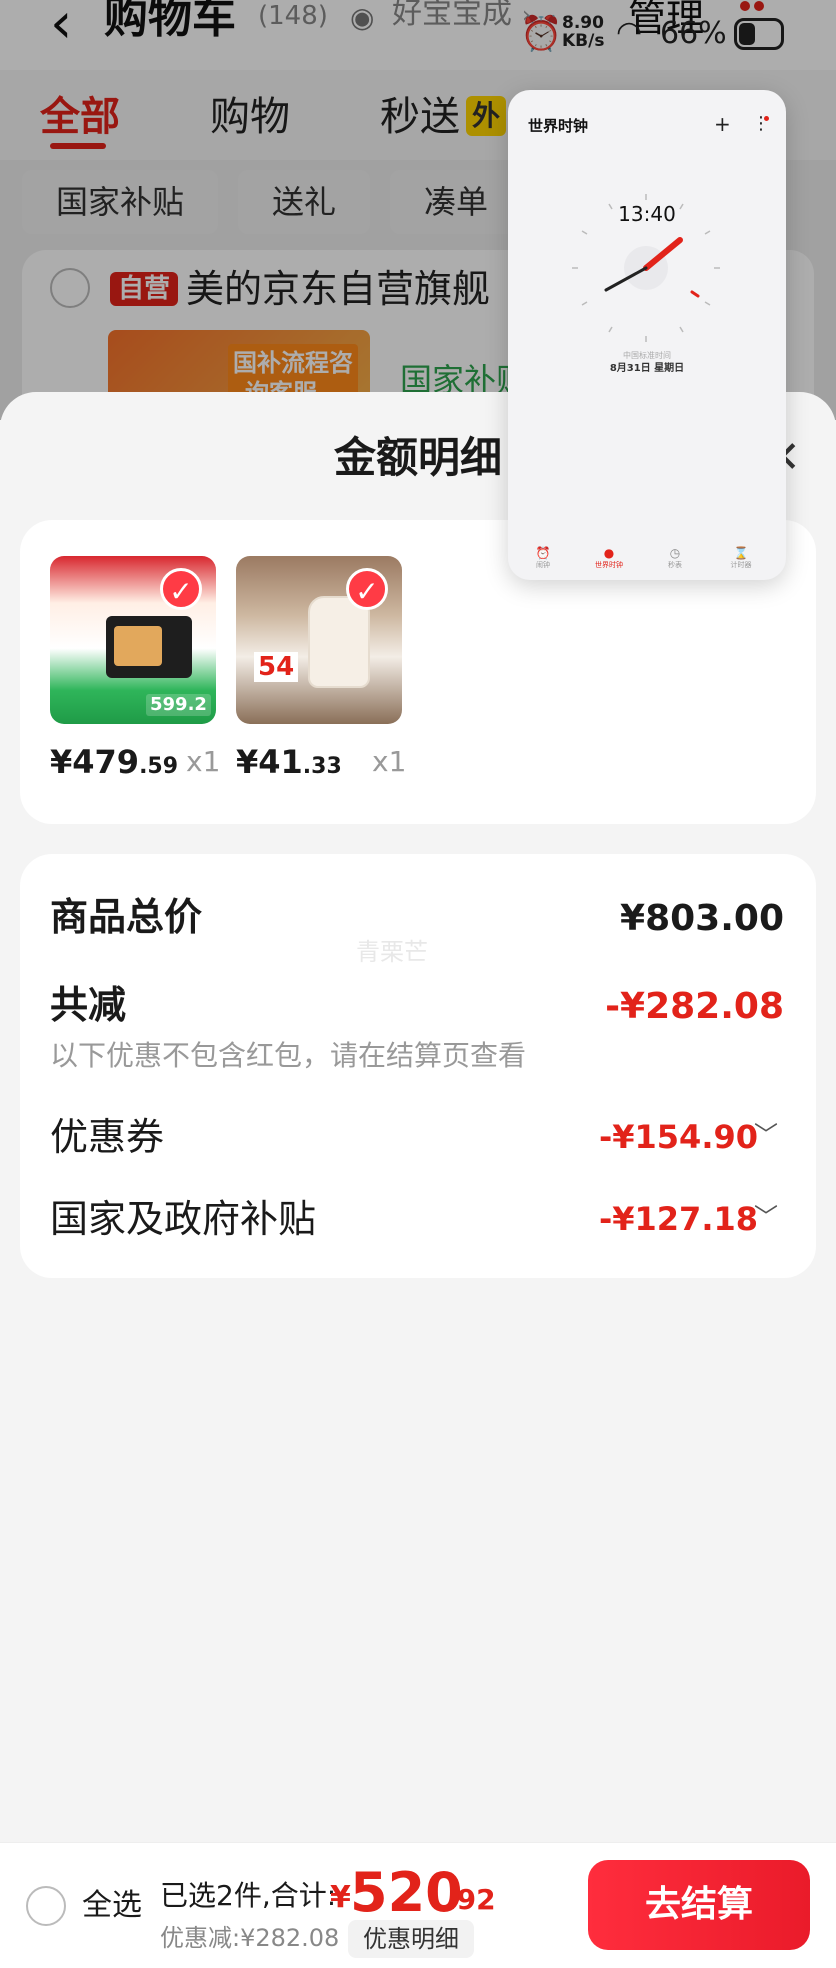 Image resolution: width=836 pixels, height=1968 pixels. I want to click on discount-detail-button: 优惠明细, so click(411, 1939).